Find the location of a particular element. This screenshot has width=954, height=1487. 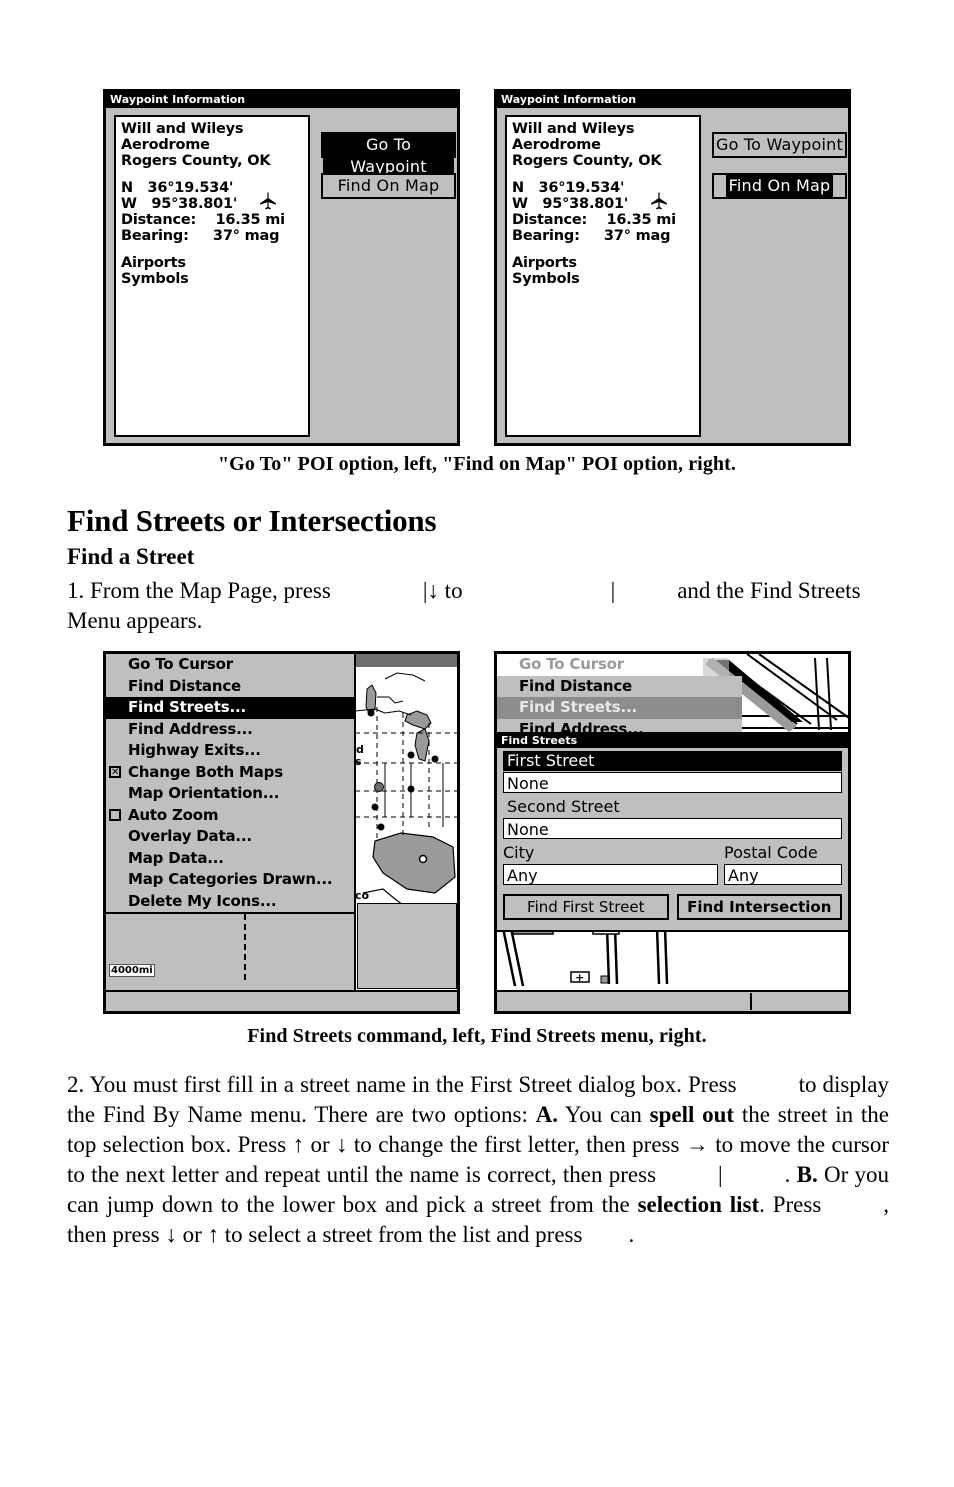

find-first-street-label: Find First Street is located at coordinates (586, 907).